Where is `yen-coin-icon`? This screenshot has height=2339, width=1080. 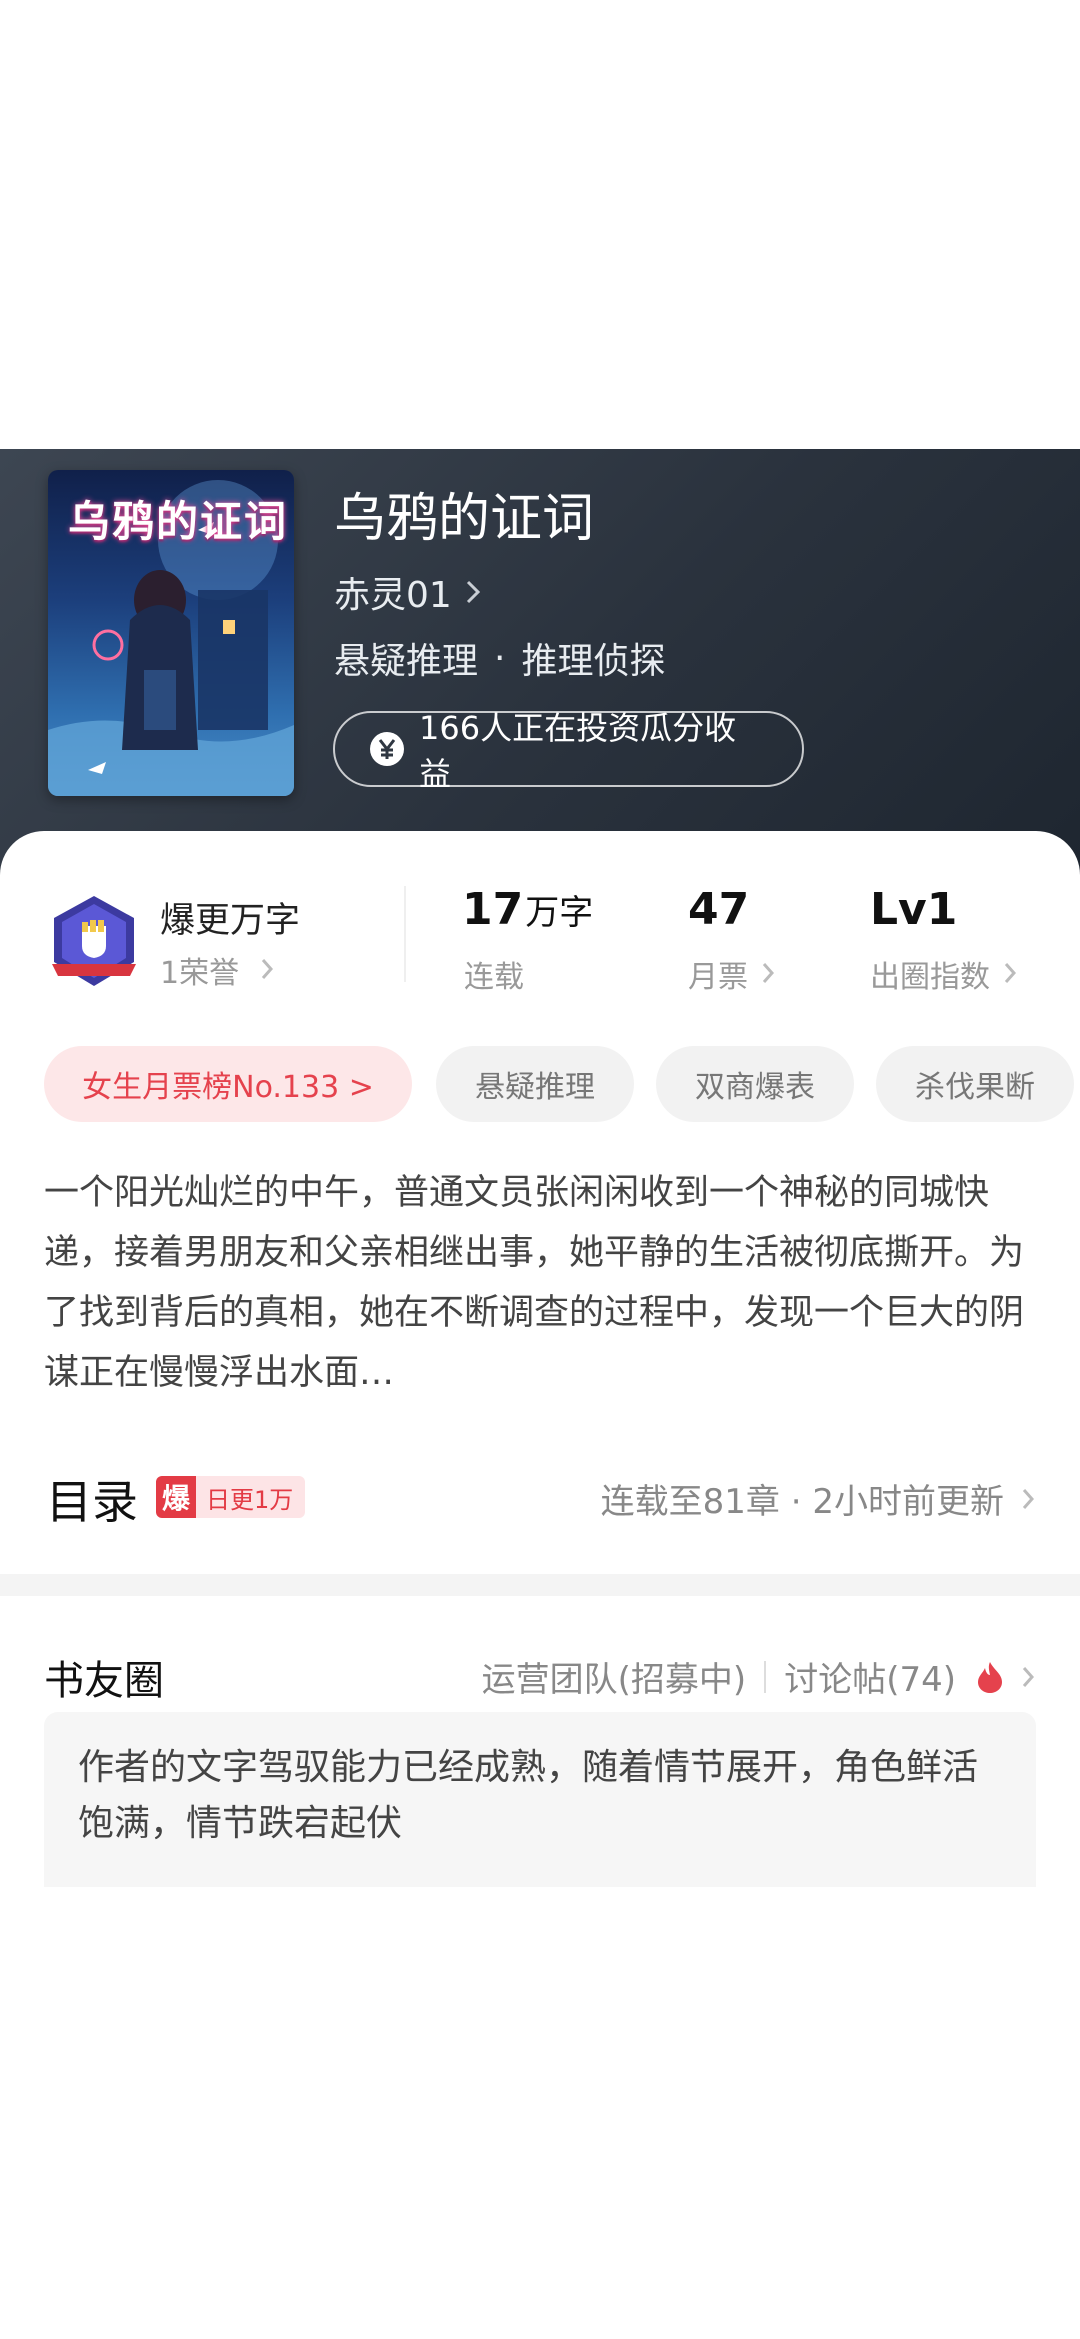
yen-coin-icon is located at coordinates (387, 749).